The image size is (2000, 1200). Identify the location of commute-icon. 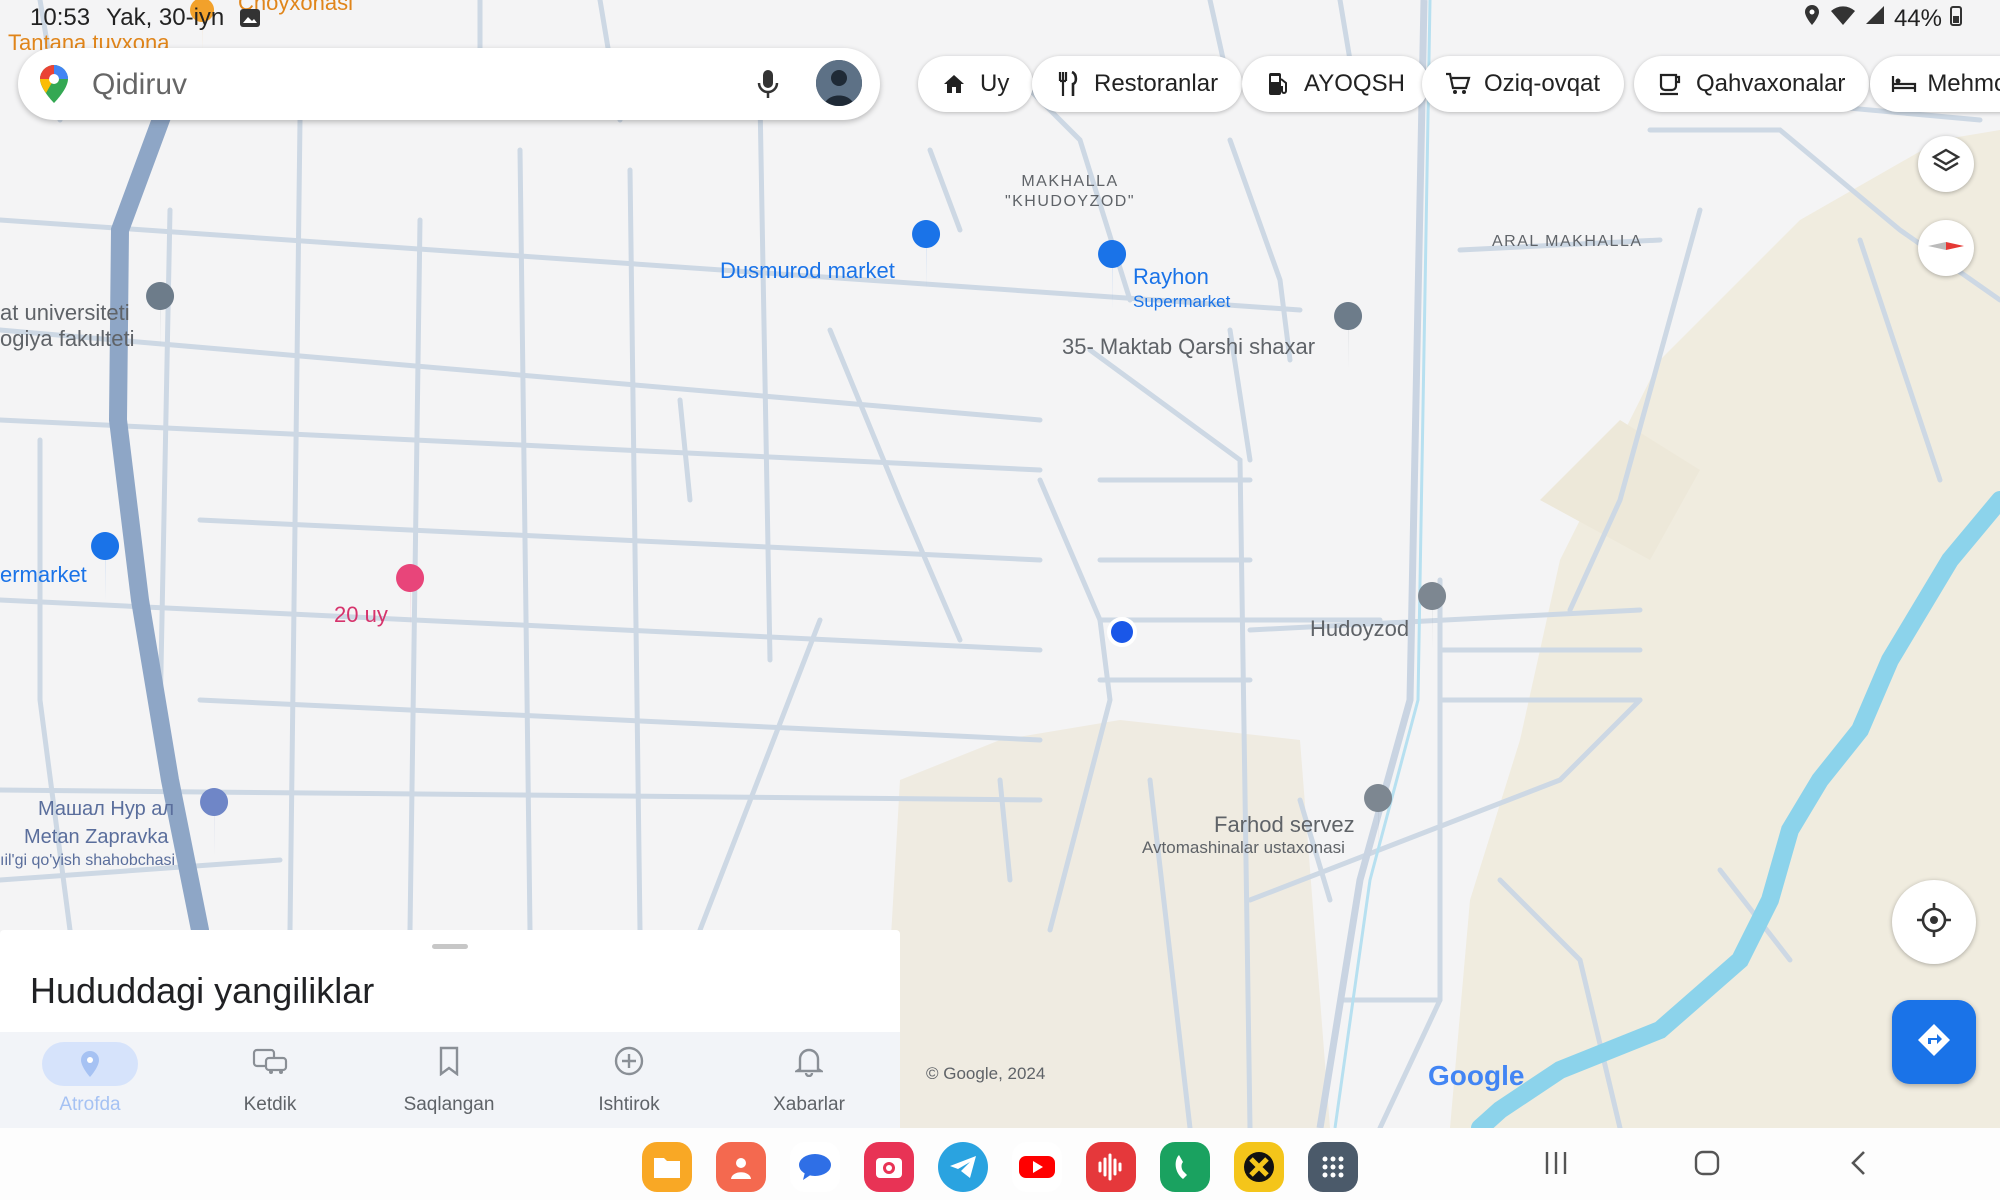
(270, 1064).